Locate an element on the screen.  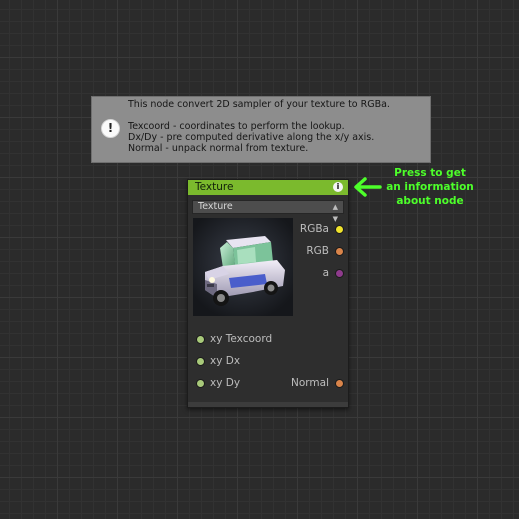
hint-annotation: Press to get an information about node is located at coordinates (430, 187).